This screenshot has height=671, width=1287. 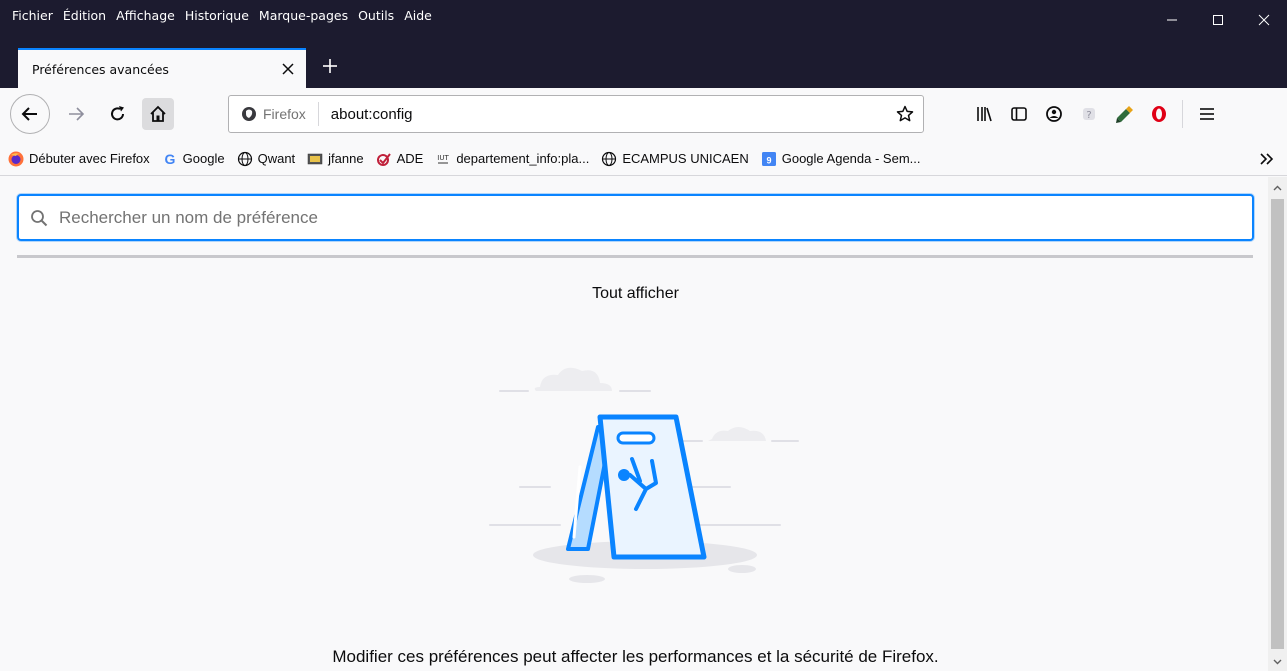 I want to click on svg-text: IUT, so click(x=444, y=158).